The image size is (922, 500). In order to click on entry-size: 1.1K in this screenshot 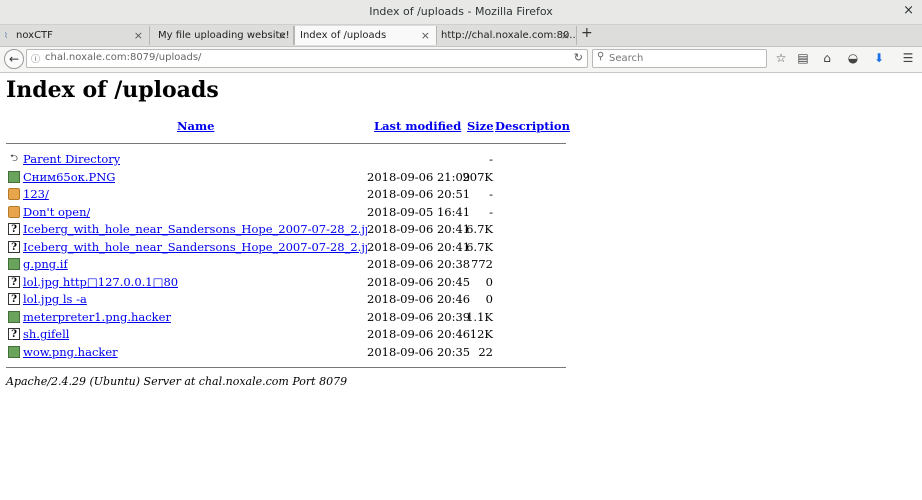, I will do `click(479, 316)`.